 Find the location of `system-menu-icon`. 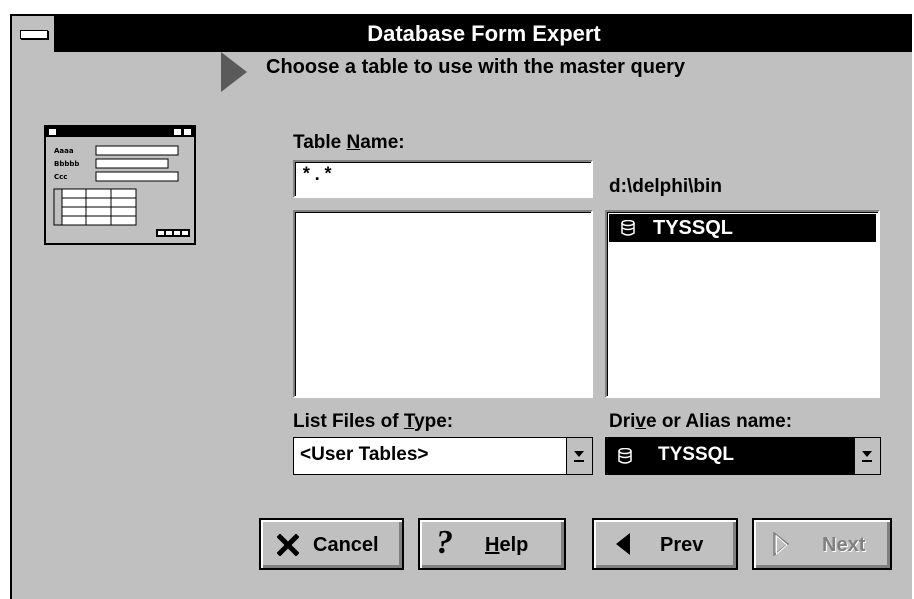

system-menu-icon is located at coordinates (34, 34).